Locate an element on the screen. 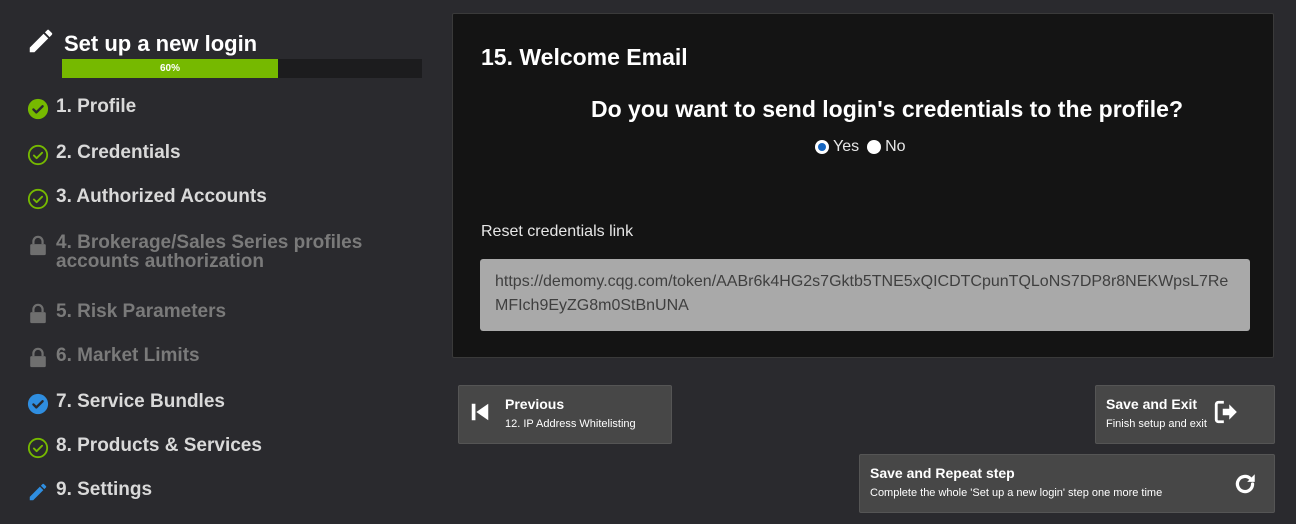 The width and height of the screenshot is (1296, 524). send-credentials-radio-group: Yes No is located at coordinates (862, 147).